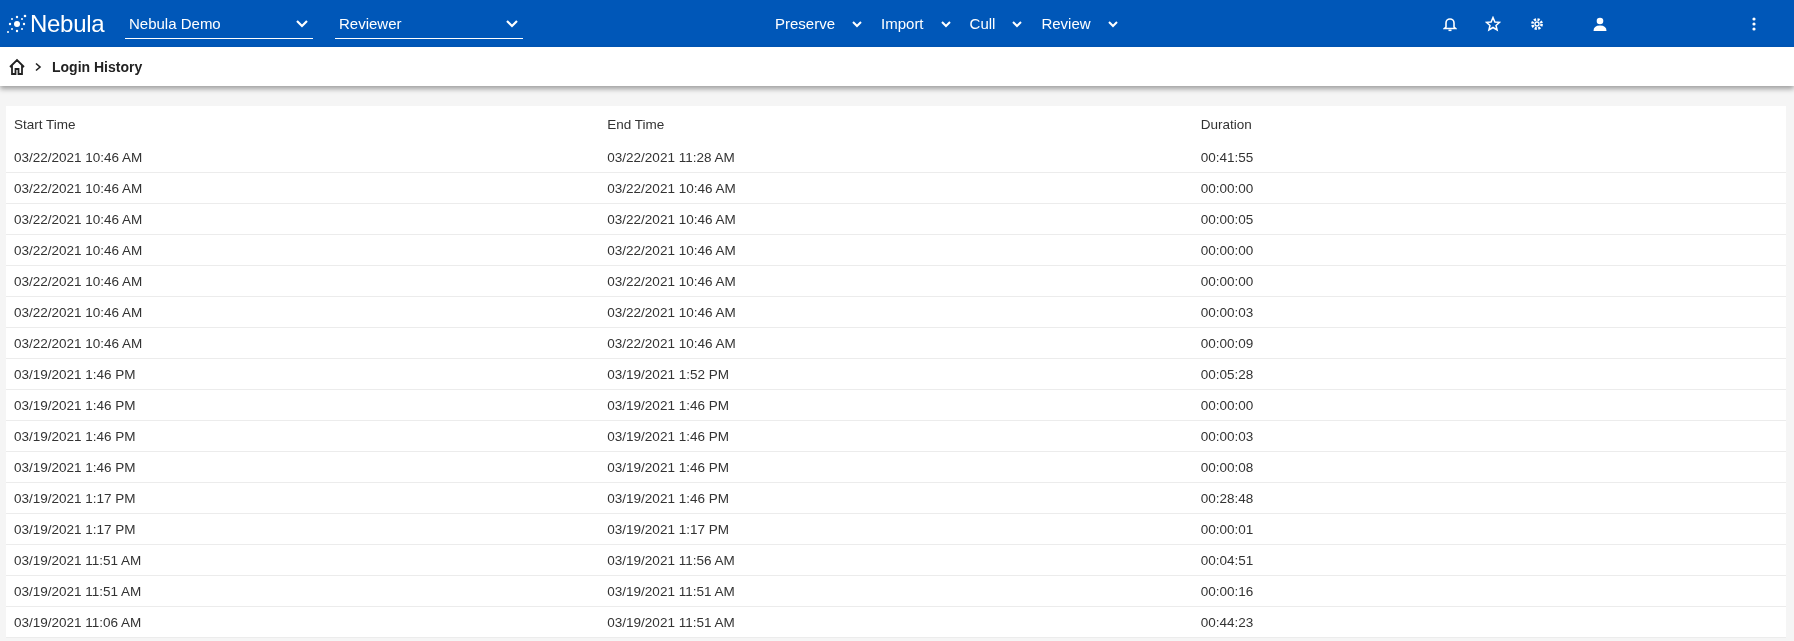 Image resolution: width=1794 pixels, height=641 pixels. I want to click on table-cell-text: 00:05:28, so click(1226, 374).